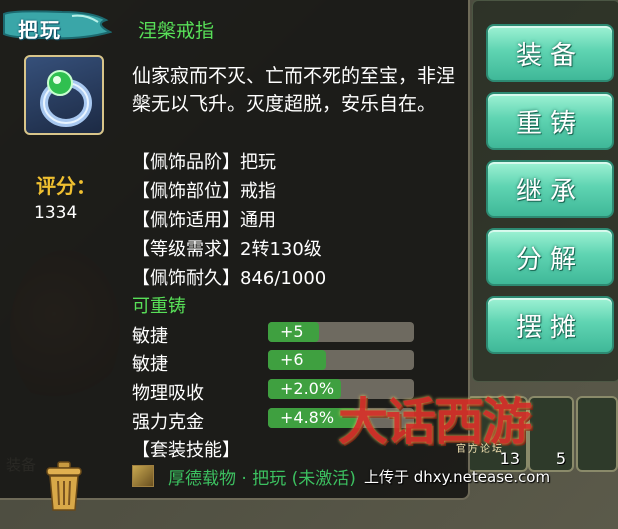 Image resolution: width=618 pixels, height=529 pixels. Describe the element at coordinates (307, 417) in the screenshot. I see `stat-value: +4.8%` at that location.